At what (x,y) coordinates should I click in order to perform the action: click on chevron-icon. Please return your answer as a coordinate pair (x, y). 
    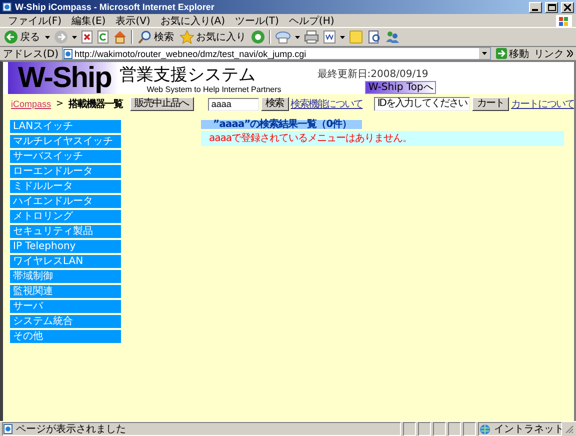
    Looking at the image, I should click on (570, 53).